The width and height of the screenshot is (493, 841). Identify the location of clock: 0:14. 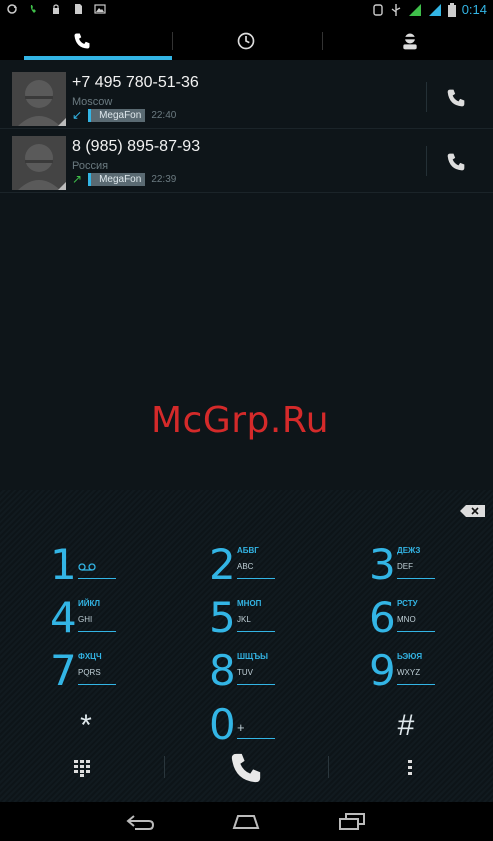
(474, 9).